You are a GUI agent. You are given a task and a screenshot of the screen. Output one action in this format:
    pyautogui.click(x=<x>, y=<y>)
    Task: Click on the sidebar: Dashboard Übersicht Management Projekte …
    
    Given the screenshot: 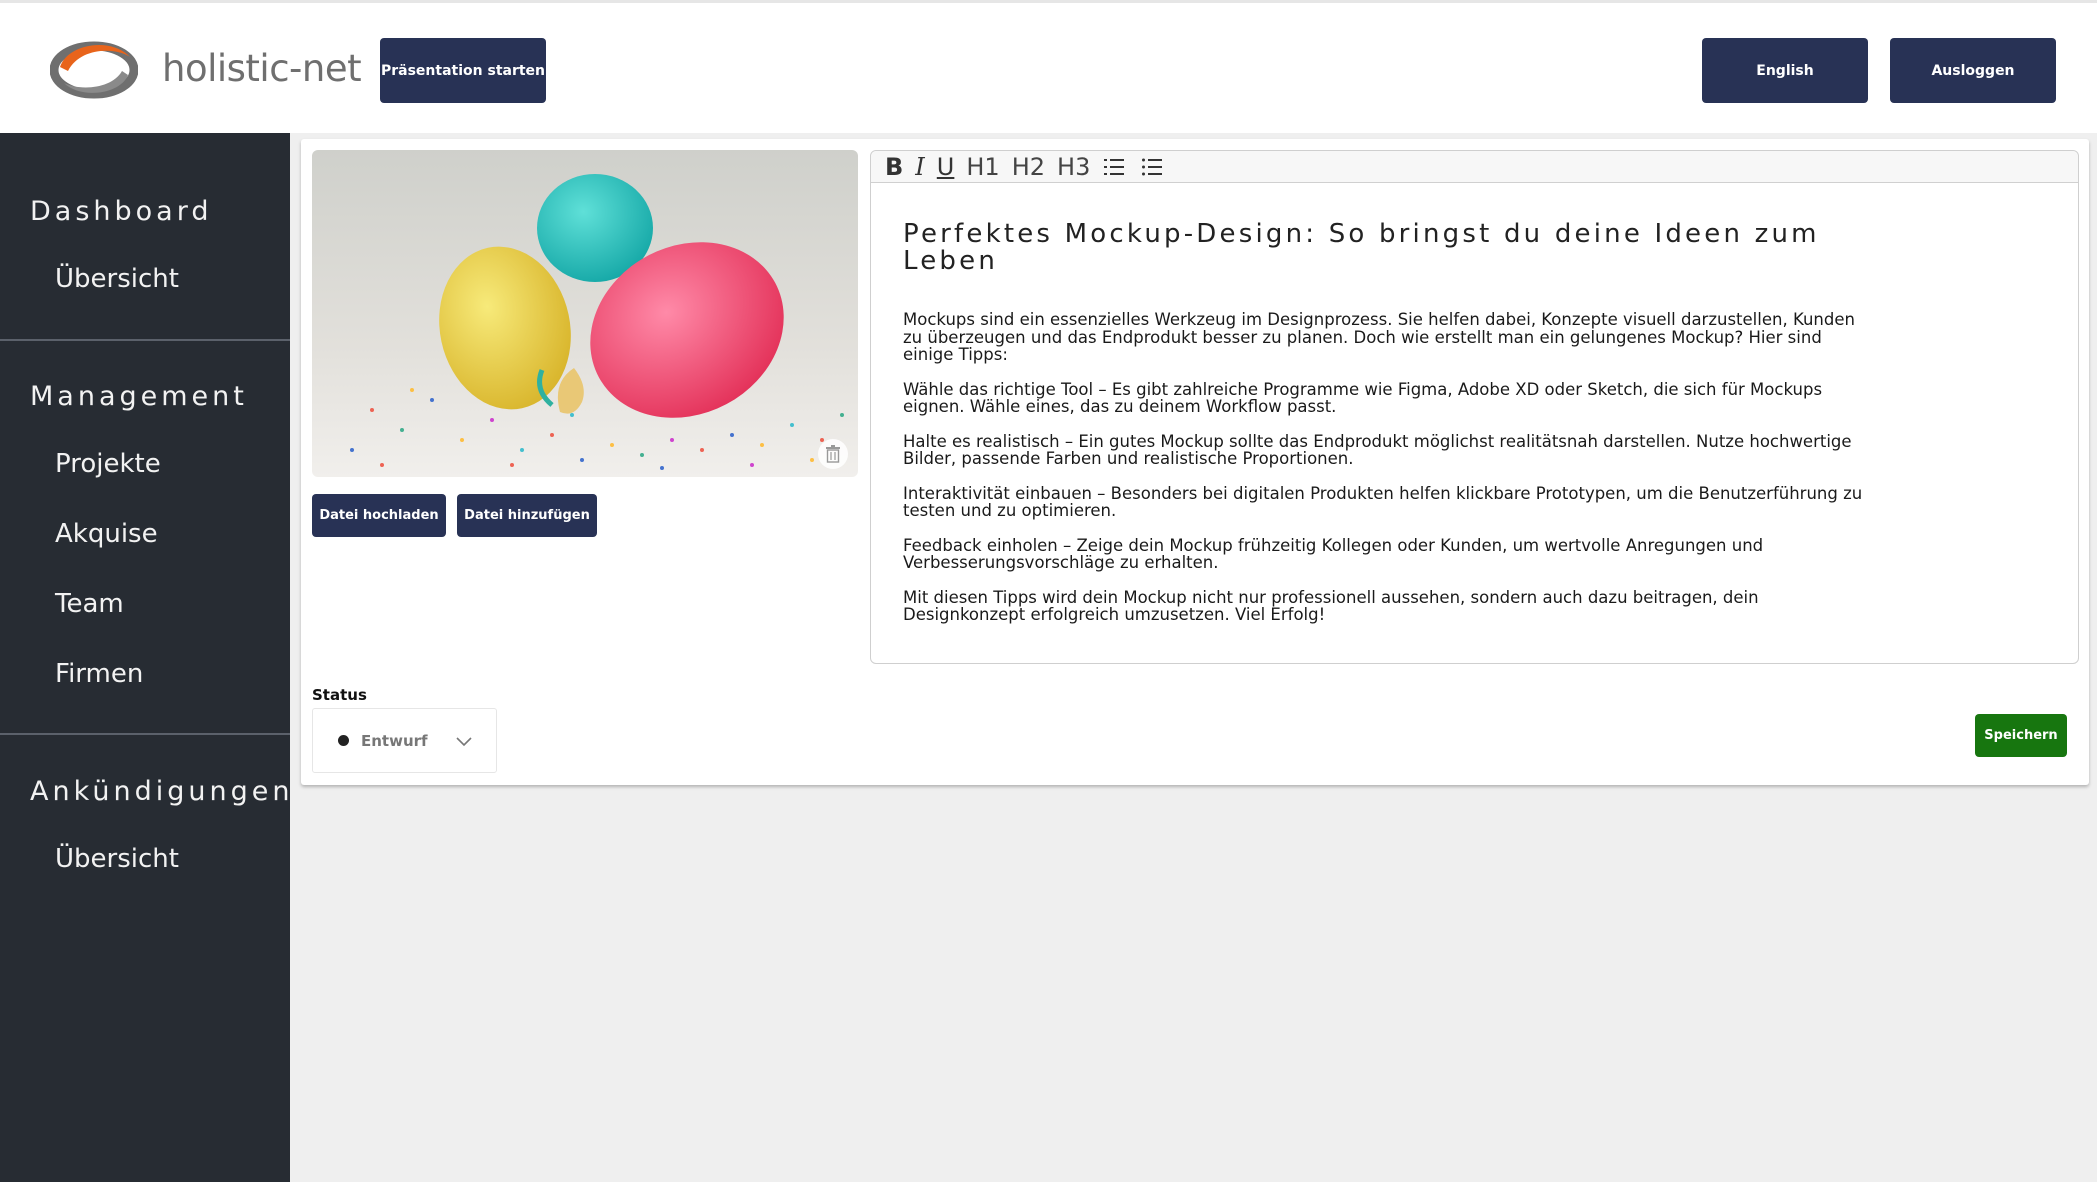 What is the action you would take?
    pyautogui.click(x=145, y=657)
    